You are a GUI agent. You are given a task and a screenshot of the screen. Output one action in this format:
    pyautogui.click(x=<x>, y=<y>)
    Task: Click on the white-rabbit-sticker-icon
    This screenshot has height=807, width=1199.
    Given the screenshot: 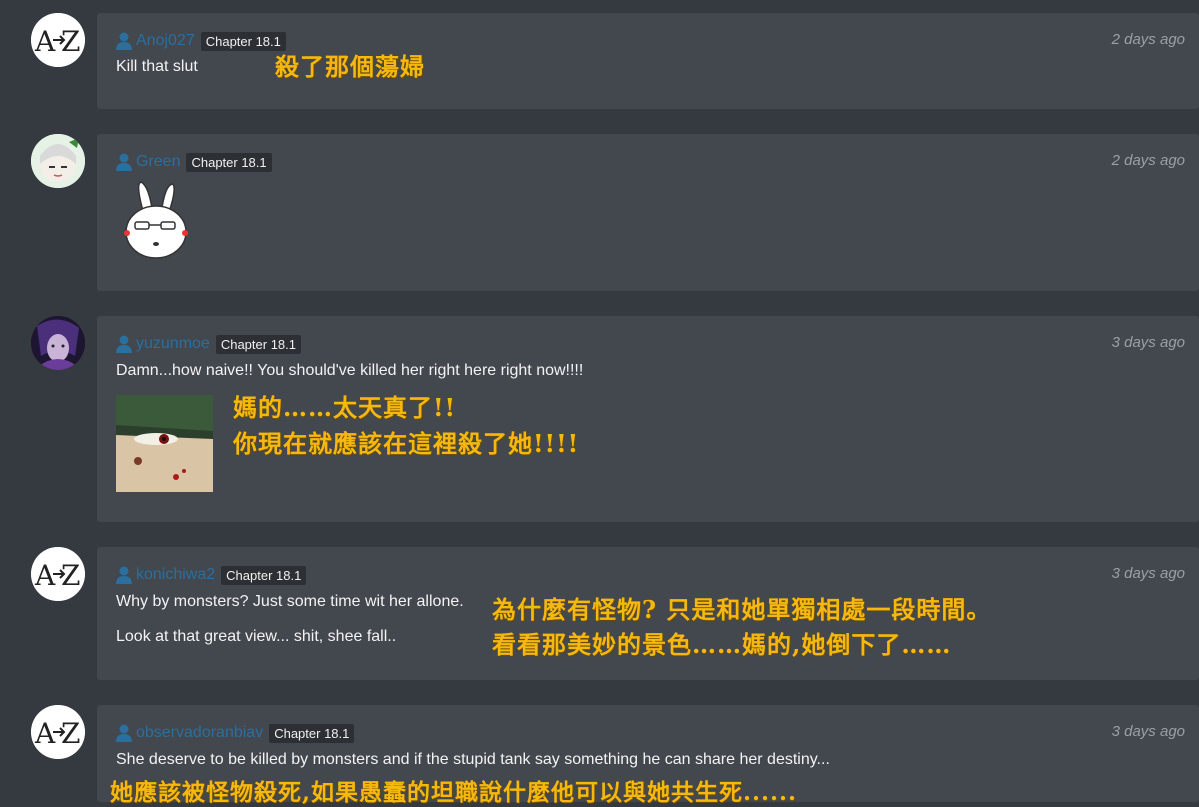 What is the action you would take?
    pyautogui.click(x=156, y=220)
    